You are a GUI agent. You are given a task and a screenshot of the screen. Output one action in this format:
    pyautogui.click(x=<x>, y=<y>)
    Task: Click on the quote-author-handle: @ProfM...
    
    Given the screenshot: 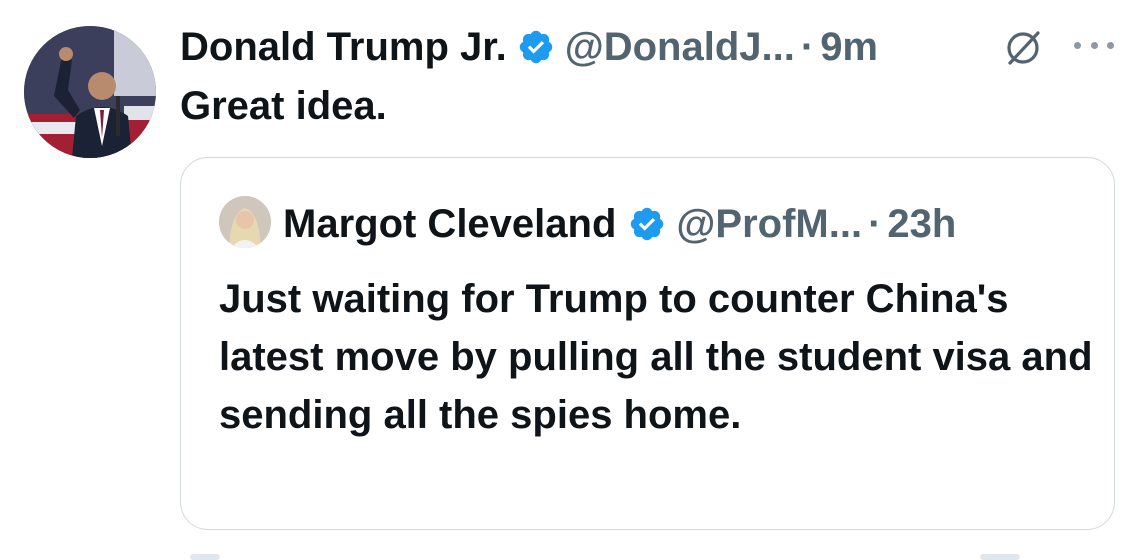 What is the action you would take?
    pyautogui.click(x=769, y=224)
    